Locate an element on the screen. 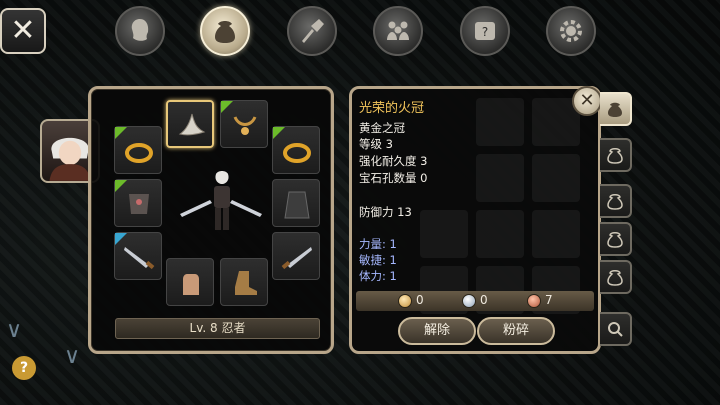  item-durability: 强化耐久度 3 is located at coordinates (393, 161).